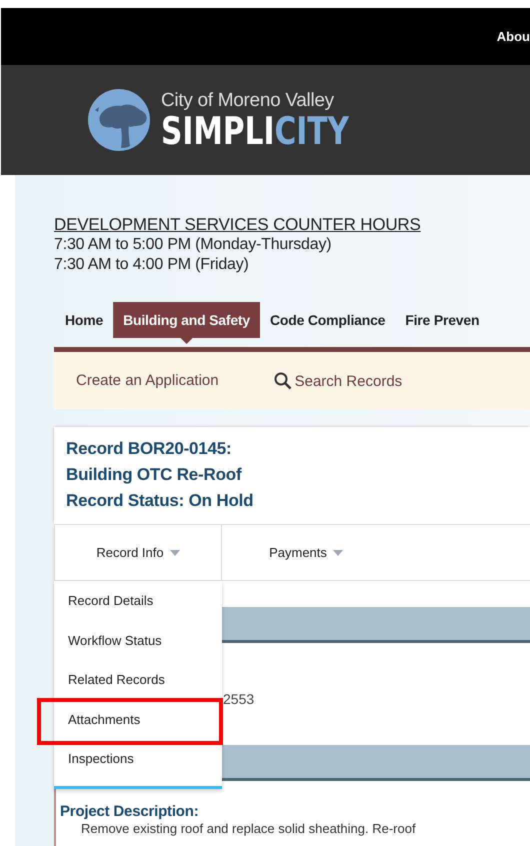 The image size is (530, 846). I want to click on nav-tab: Fire Preven, so click(442, 320).